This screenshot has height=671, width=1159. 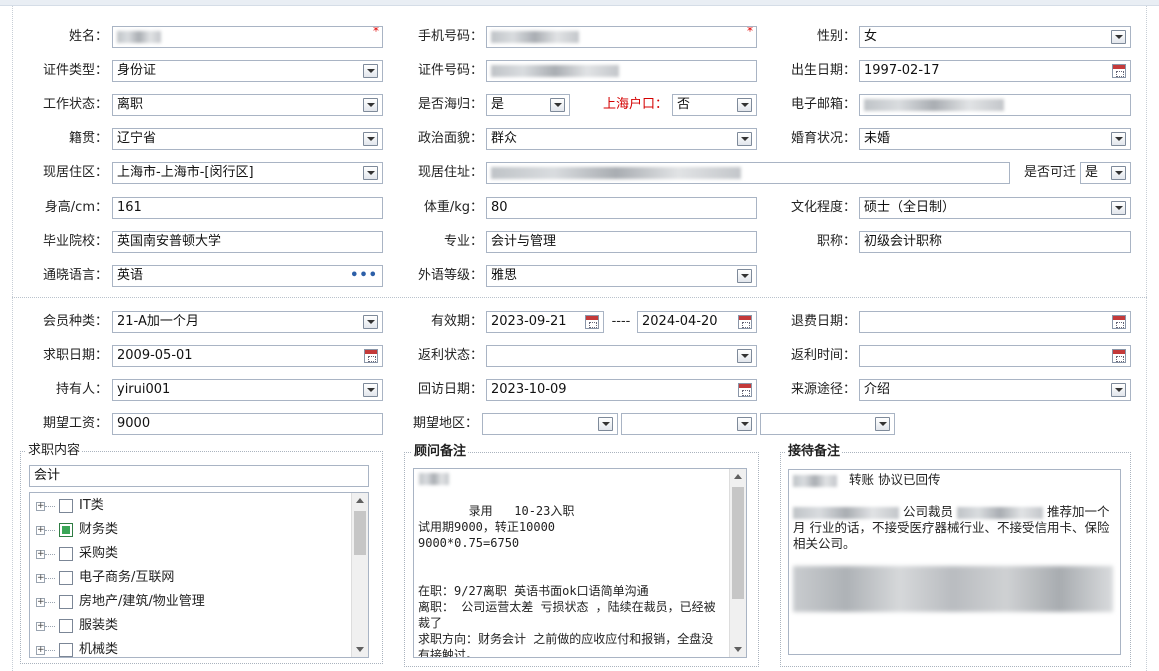 What do you see at coordinates (247, 37) in the screenshot?
I see `name-field: *` at bounding box center [247, 37].